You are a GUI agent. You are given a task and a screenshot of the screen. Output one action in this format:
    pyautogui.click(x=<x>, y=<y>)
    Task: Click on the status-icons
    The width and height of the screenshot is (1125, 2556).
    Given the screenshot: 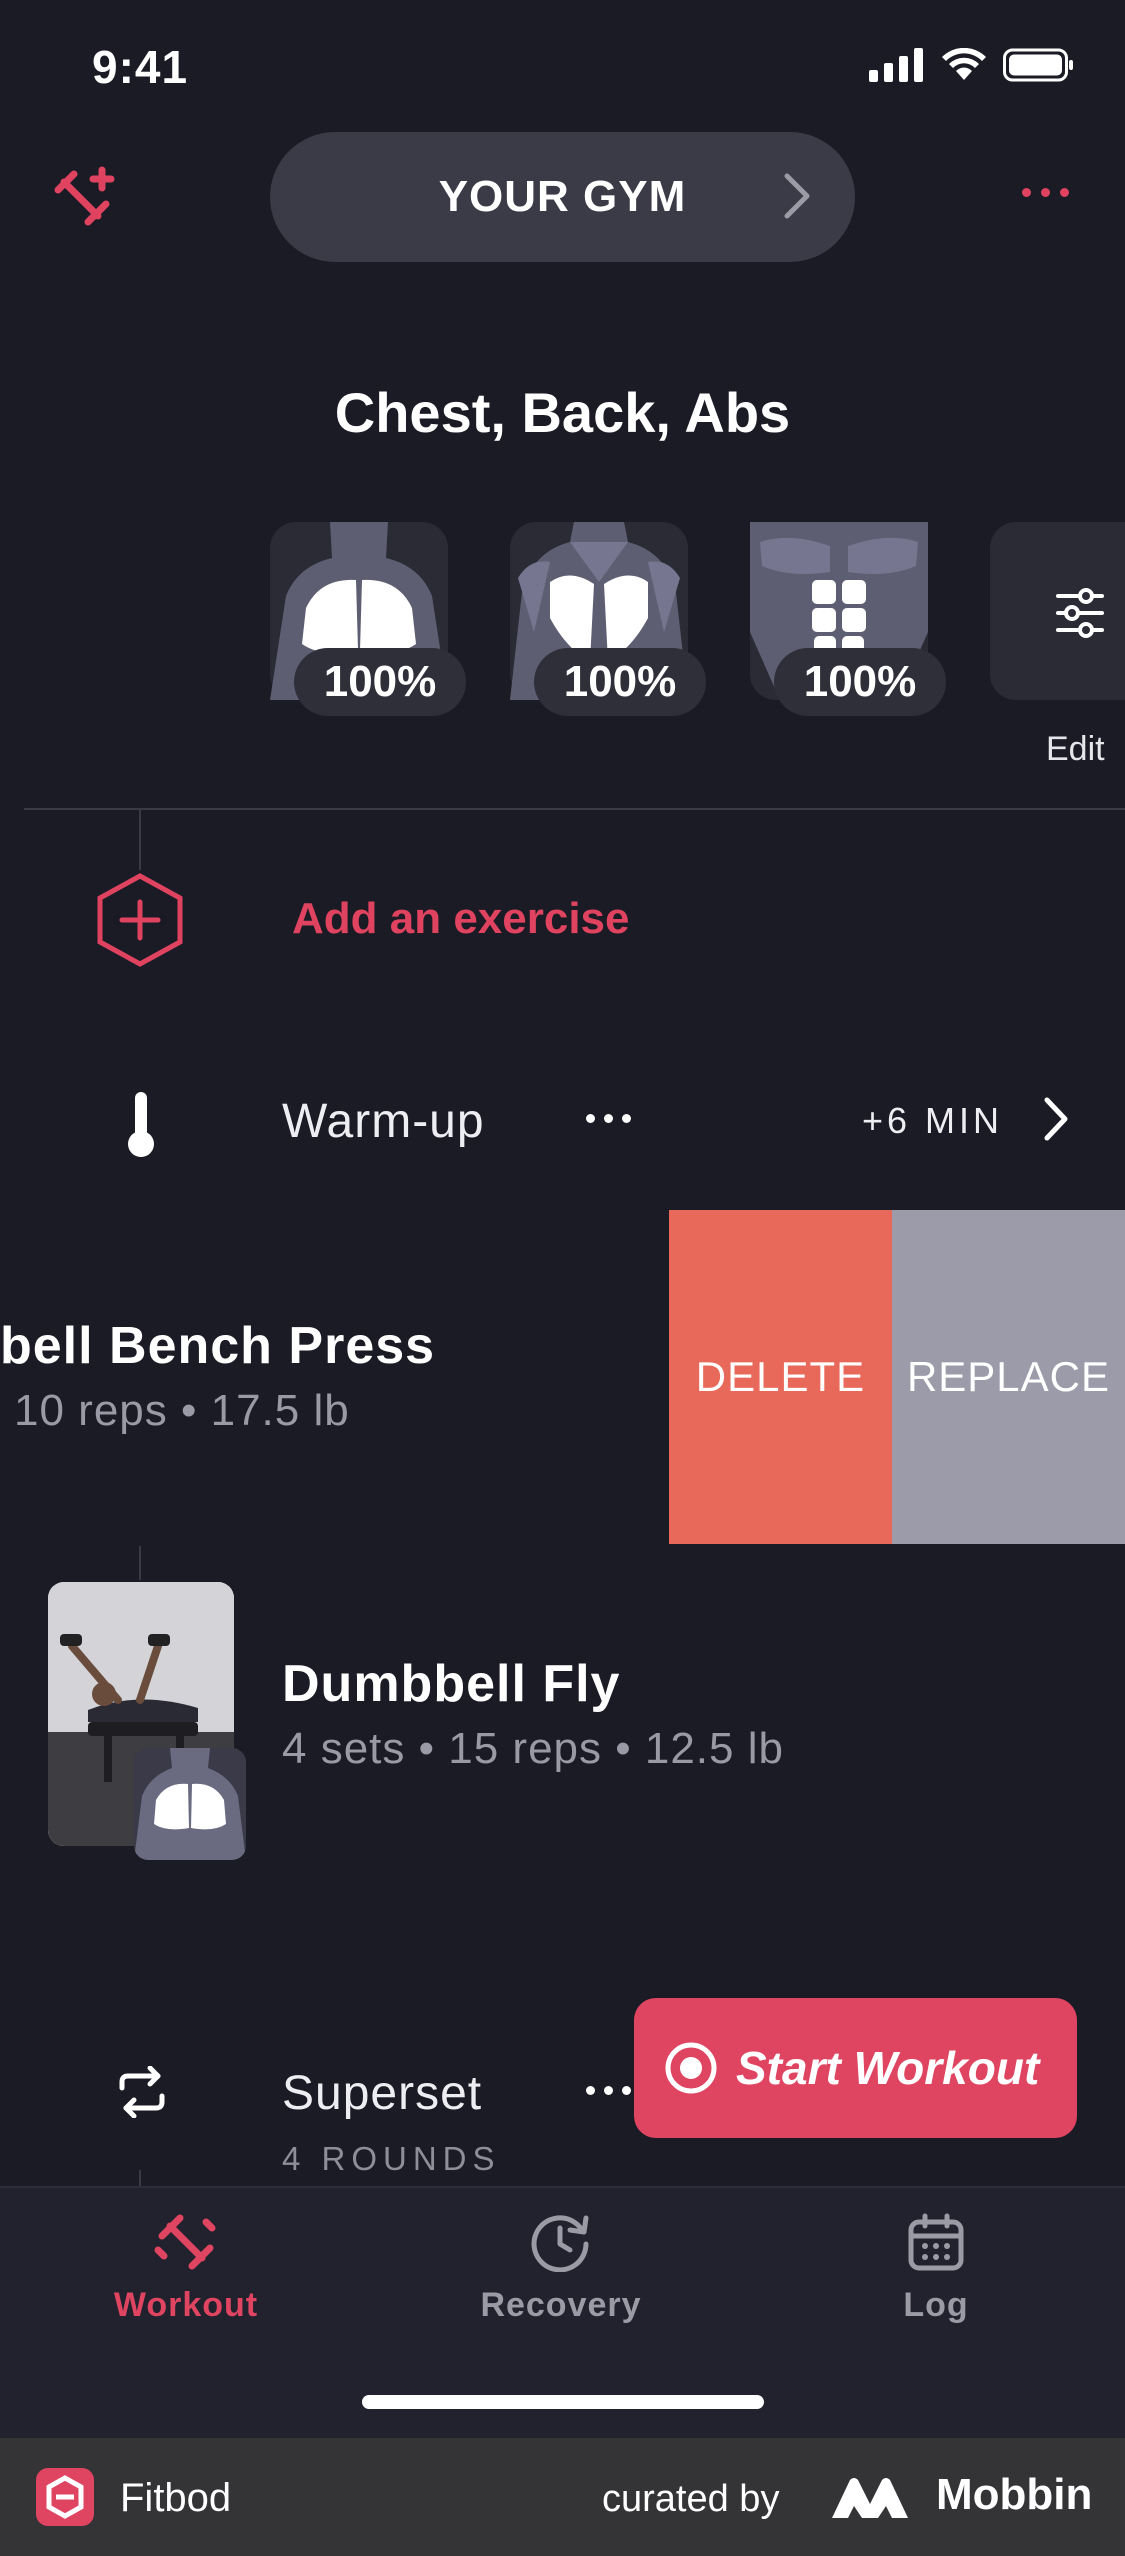 What is the action you would take?
    pyautogui.click(x=972, y=65)
    